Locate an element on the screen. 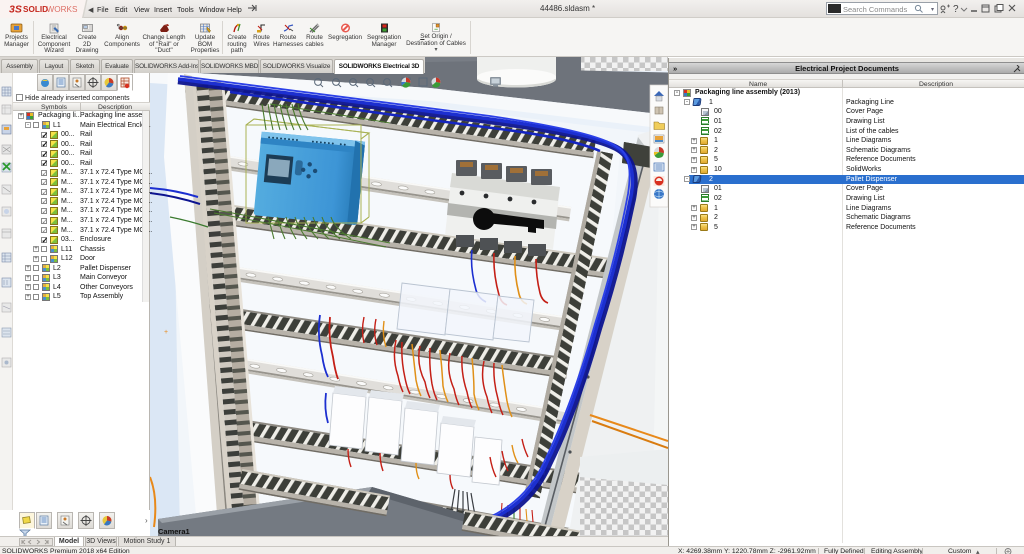 The image size is (1024, 554). svg-text: 3S is located at coordinates (15, 10).